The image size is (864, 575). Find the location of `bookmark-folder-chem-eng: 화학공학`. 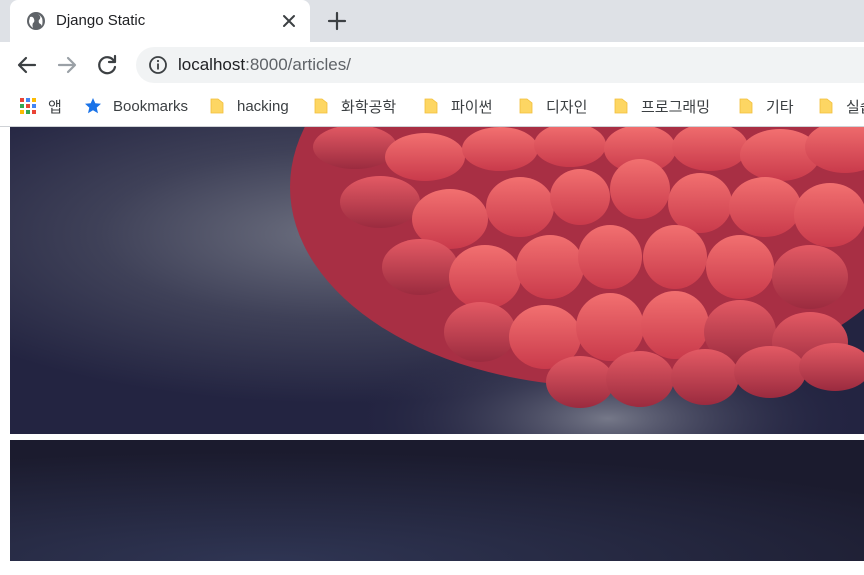

bookmark-folder-chem-eng: 화학공학 is located at coordinates (354, 106).